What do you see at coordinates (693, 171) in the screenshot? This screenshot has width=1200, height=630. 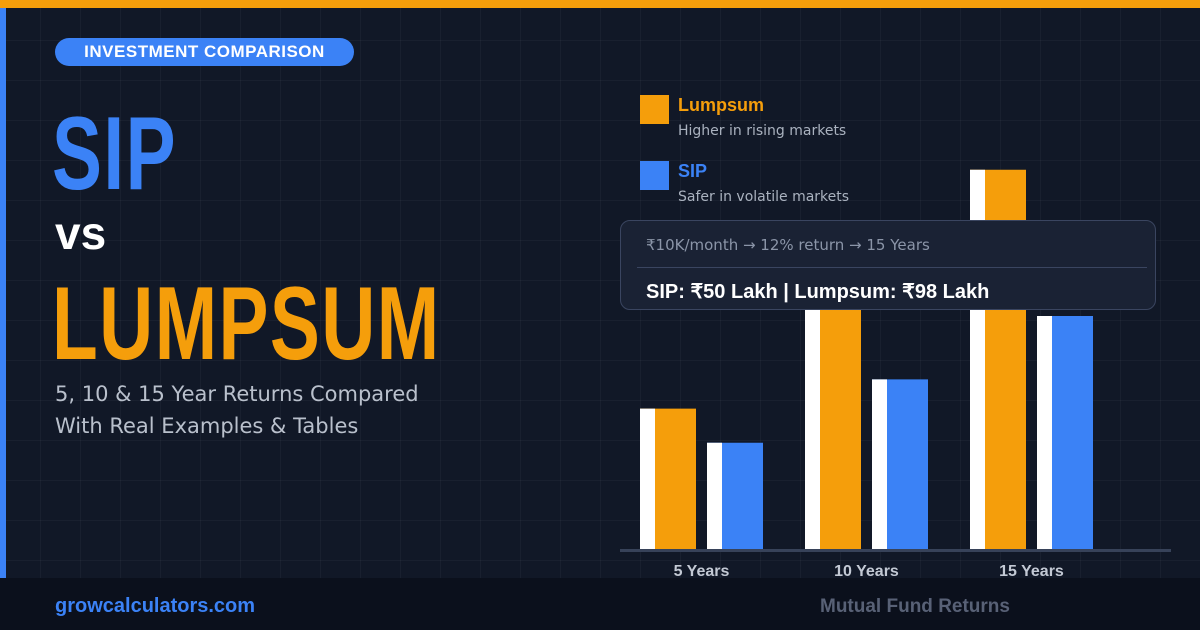 I see `legend-label-sip: SIP` at bounding box center [693, 171].